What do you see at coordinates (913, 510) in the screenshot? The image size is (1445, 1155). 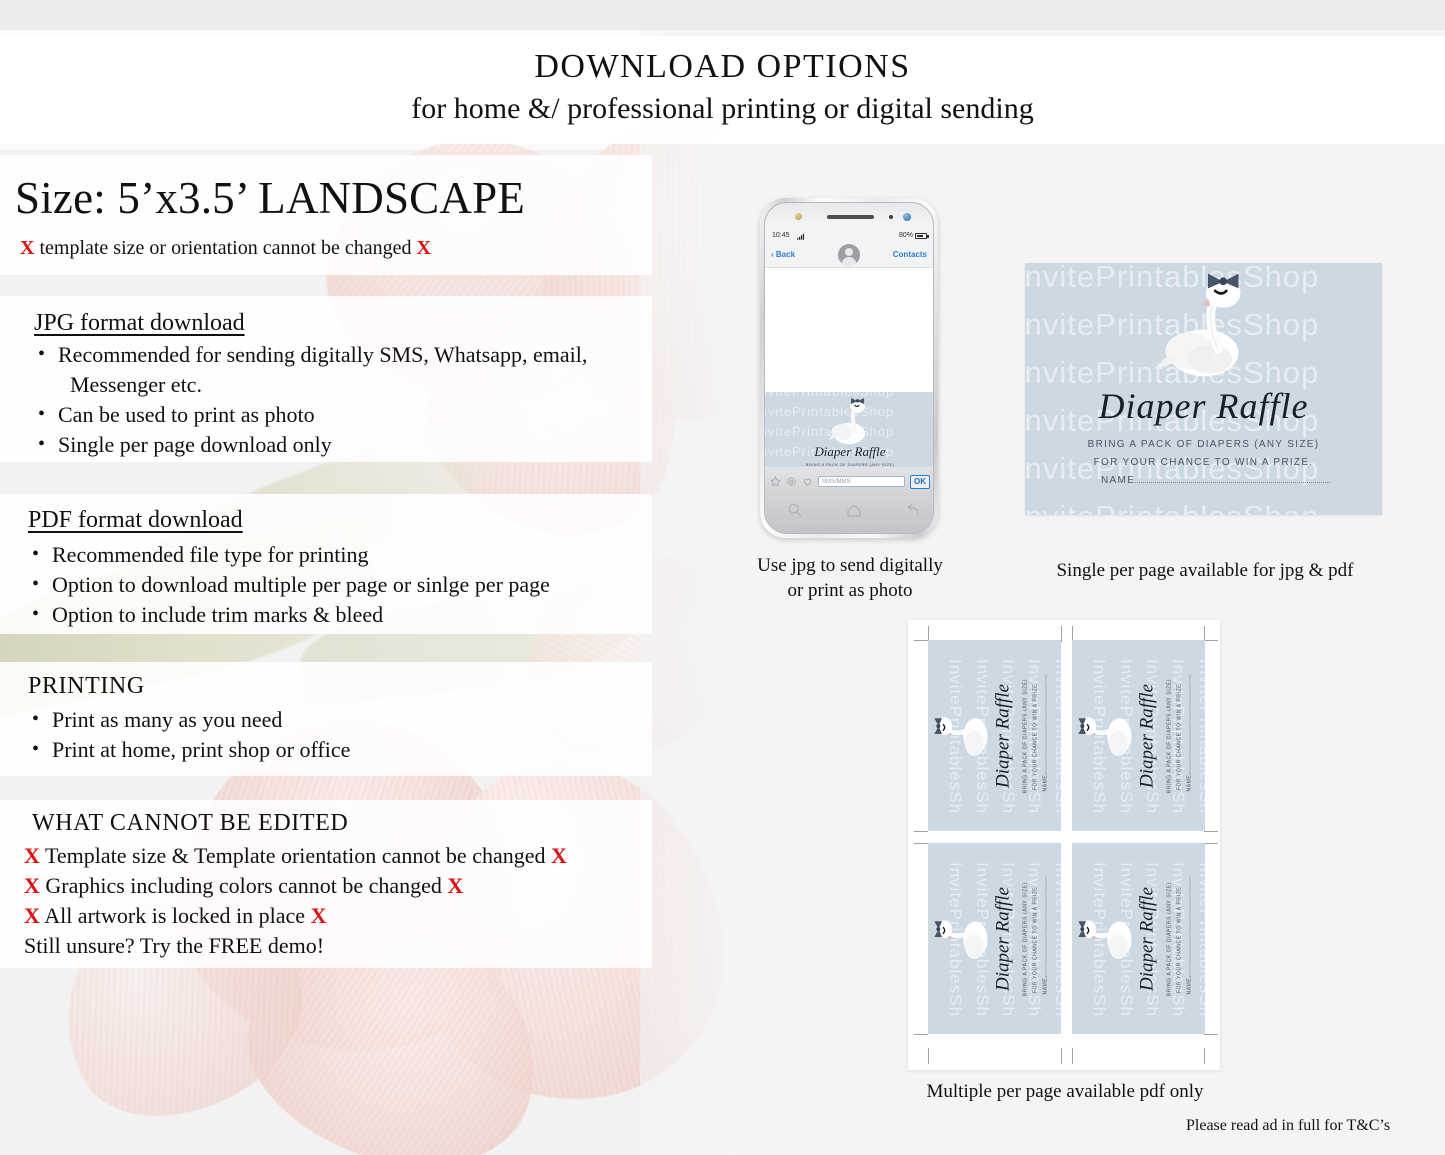 I see `back-arrow-icon` at bounding box center [913, 510].